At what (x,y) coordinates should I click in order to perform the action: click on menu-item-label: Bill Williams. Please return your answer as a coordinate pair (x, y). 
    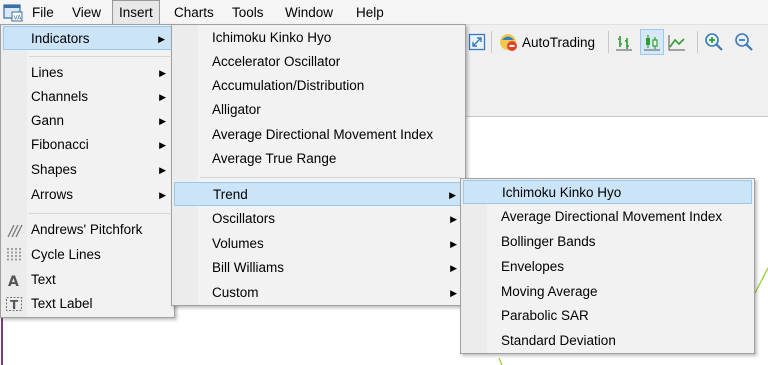
    Looking at the image, I should click on (248, 267).